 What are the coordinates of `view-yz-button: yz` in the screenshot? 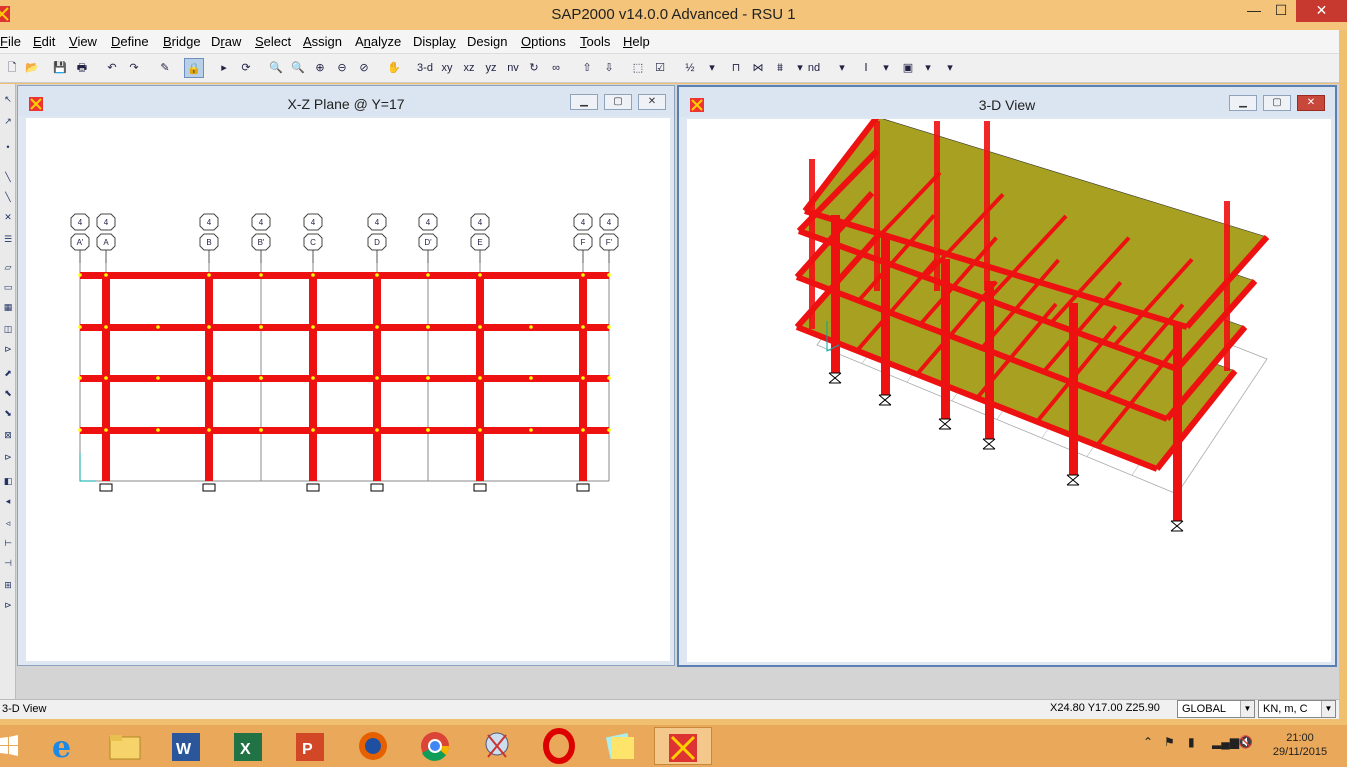 It's located at (491, 68).